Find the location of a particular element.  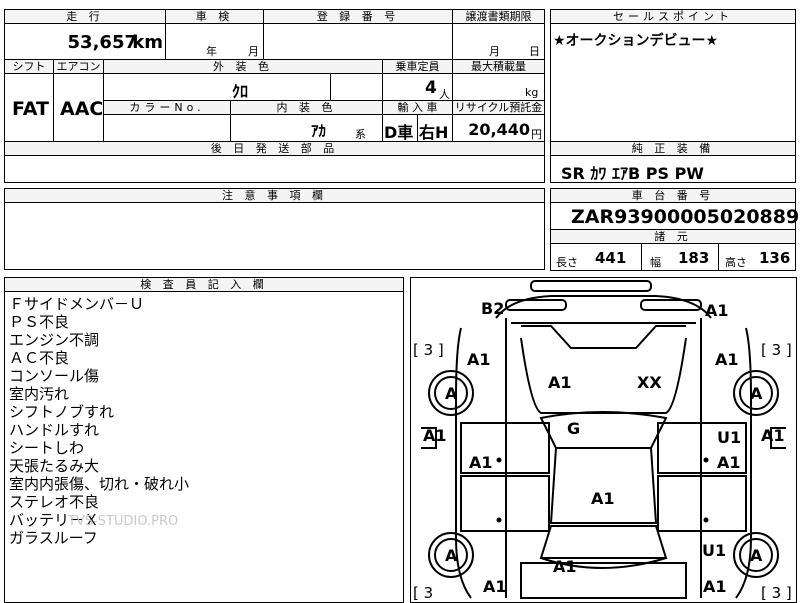

shift-cell: FAT is located at coordinates (29, 107).